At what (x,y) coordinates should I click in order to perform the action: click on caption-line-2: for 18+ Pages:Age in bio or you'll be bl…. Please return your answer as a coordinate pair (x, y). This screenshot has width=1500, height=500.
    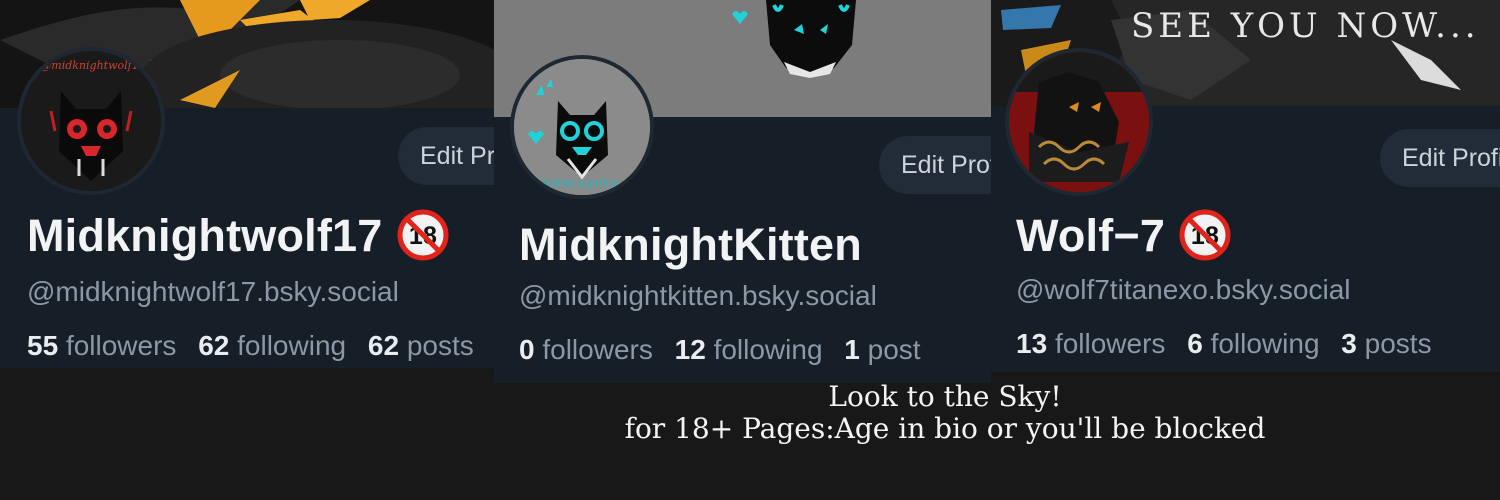
    Looking at the image, I should click on (945, 428).